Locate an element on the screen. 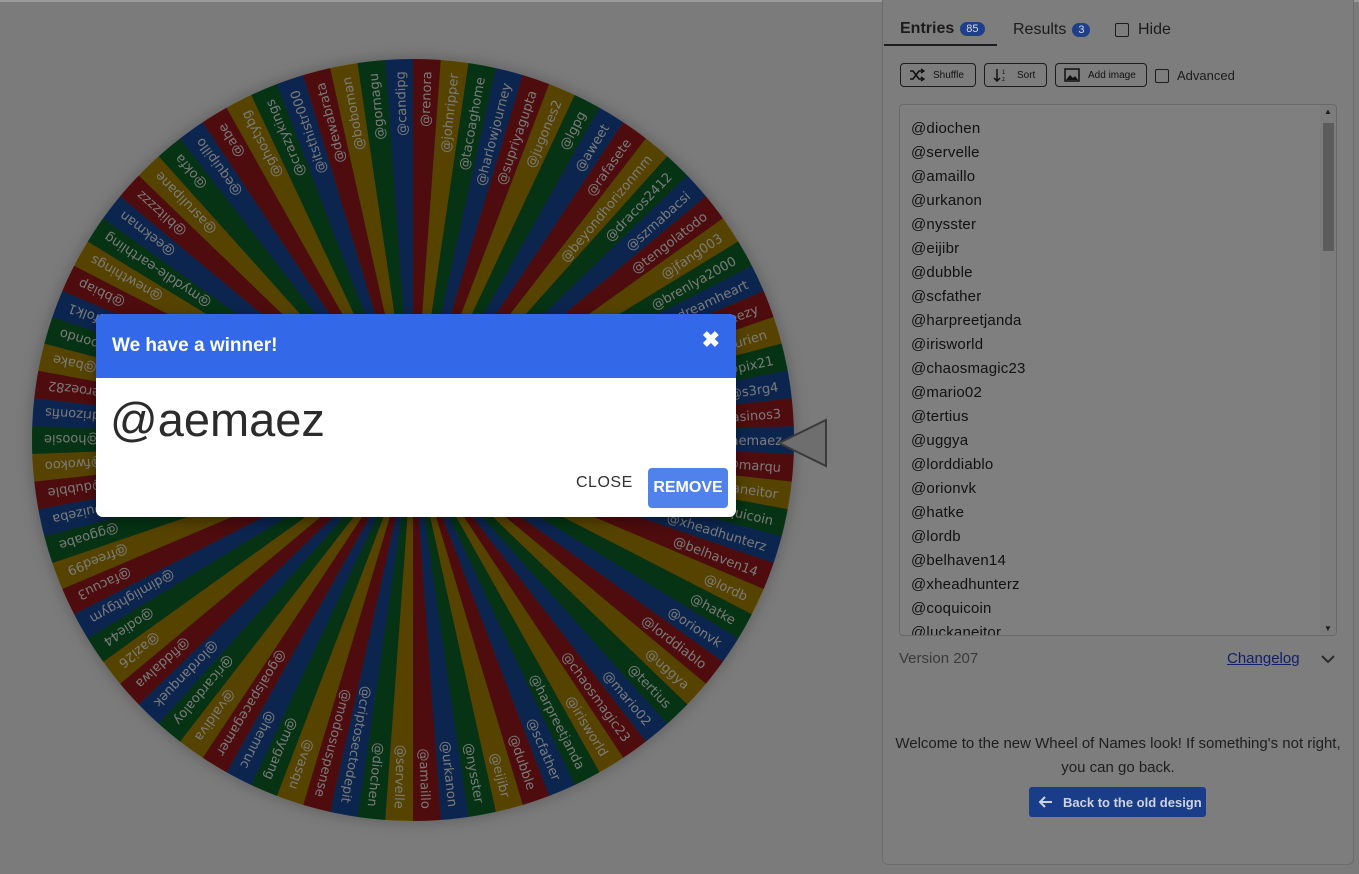 The height and width of the screenshot is (874, 1359). entry-item: @orionvk is located at coordinates (944, 488).